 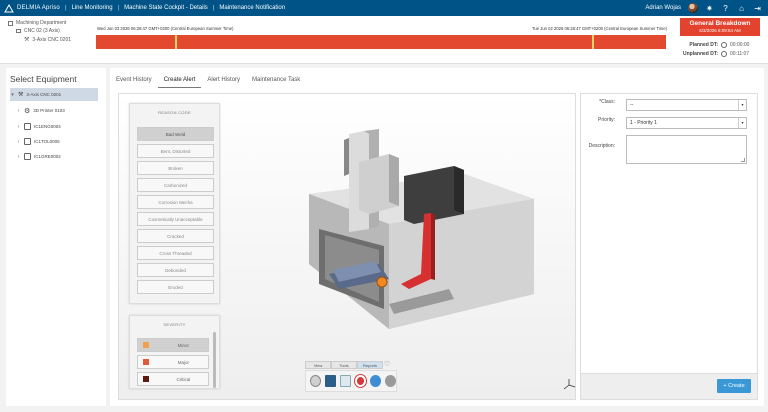 What do you see at coordinates (387, 364) in the screenshot?
I see `favorite-icon: ♡` at bounding box center [387, 364].